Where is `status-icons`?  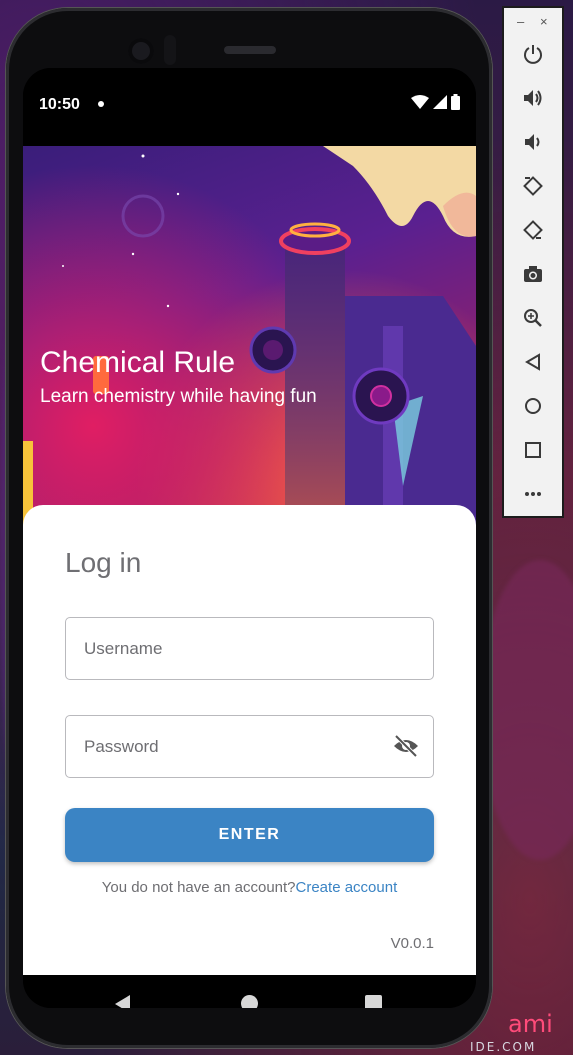 status-icons is located at coordinates (435, 102).